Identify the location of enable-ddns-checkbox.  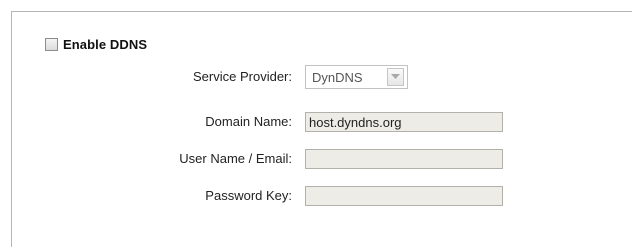
(51, 44).